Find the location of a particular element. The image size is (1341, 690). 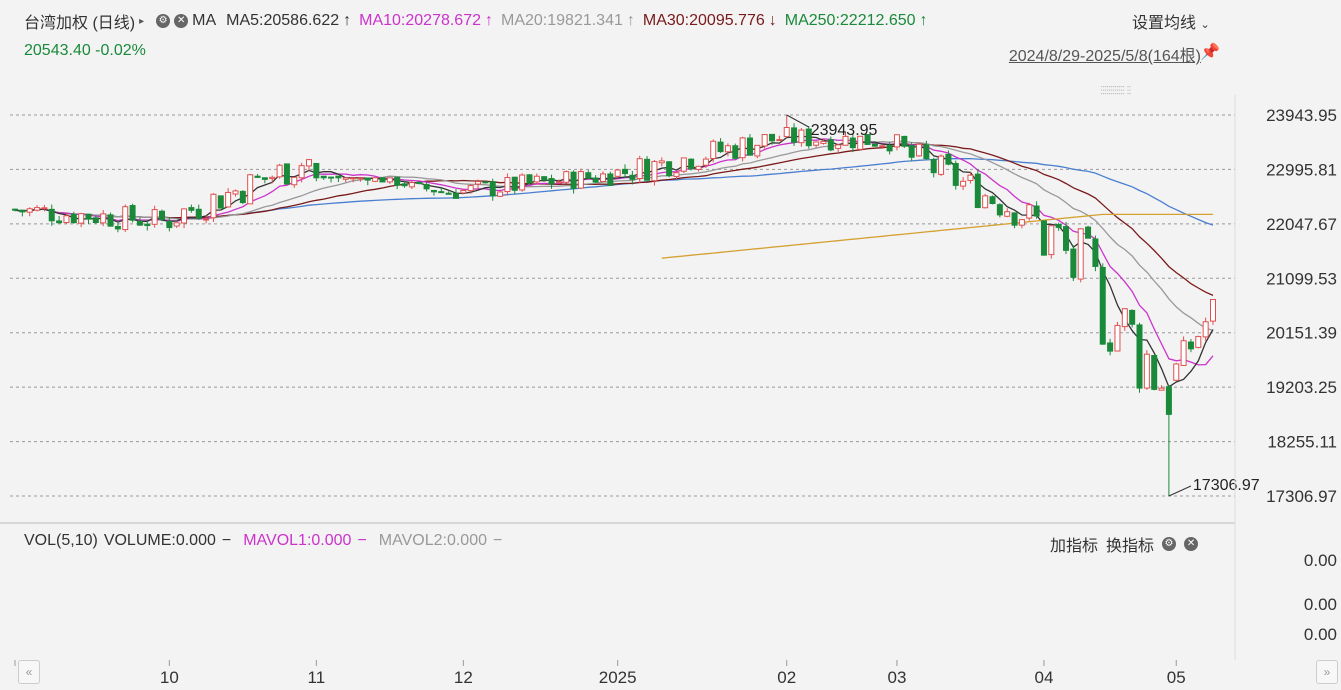

add-indicator-button: 加指标 is located at coordinates (1074, 544).